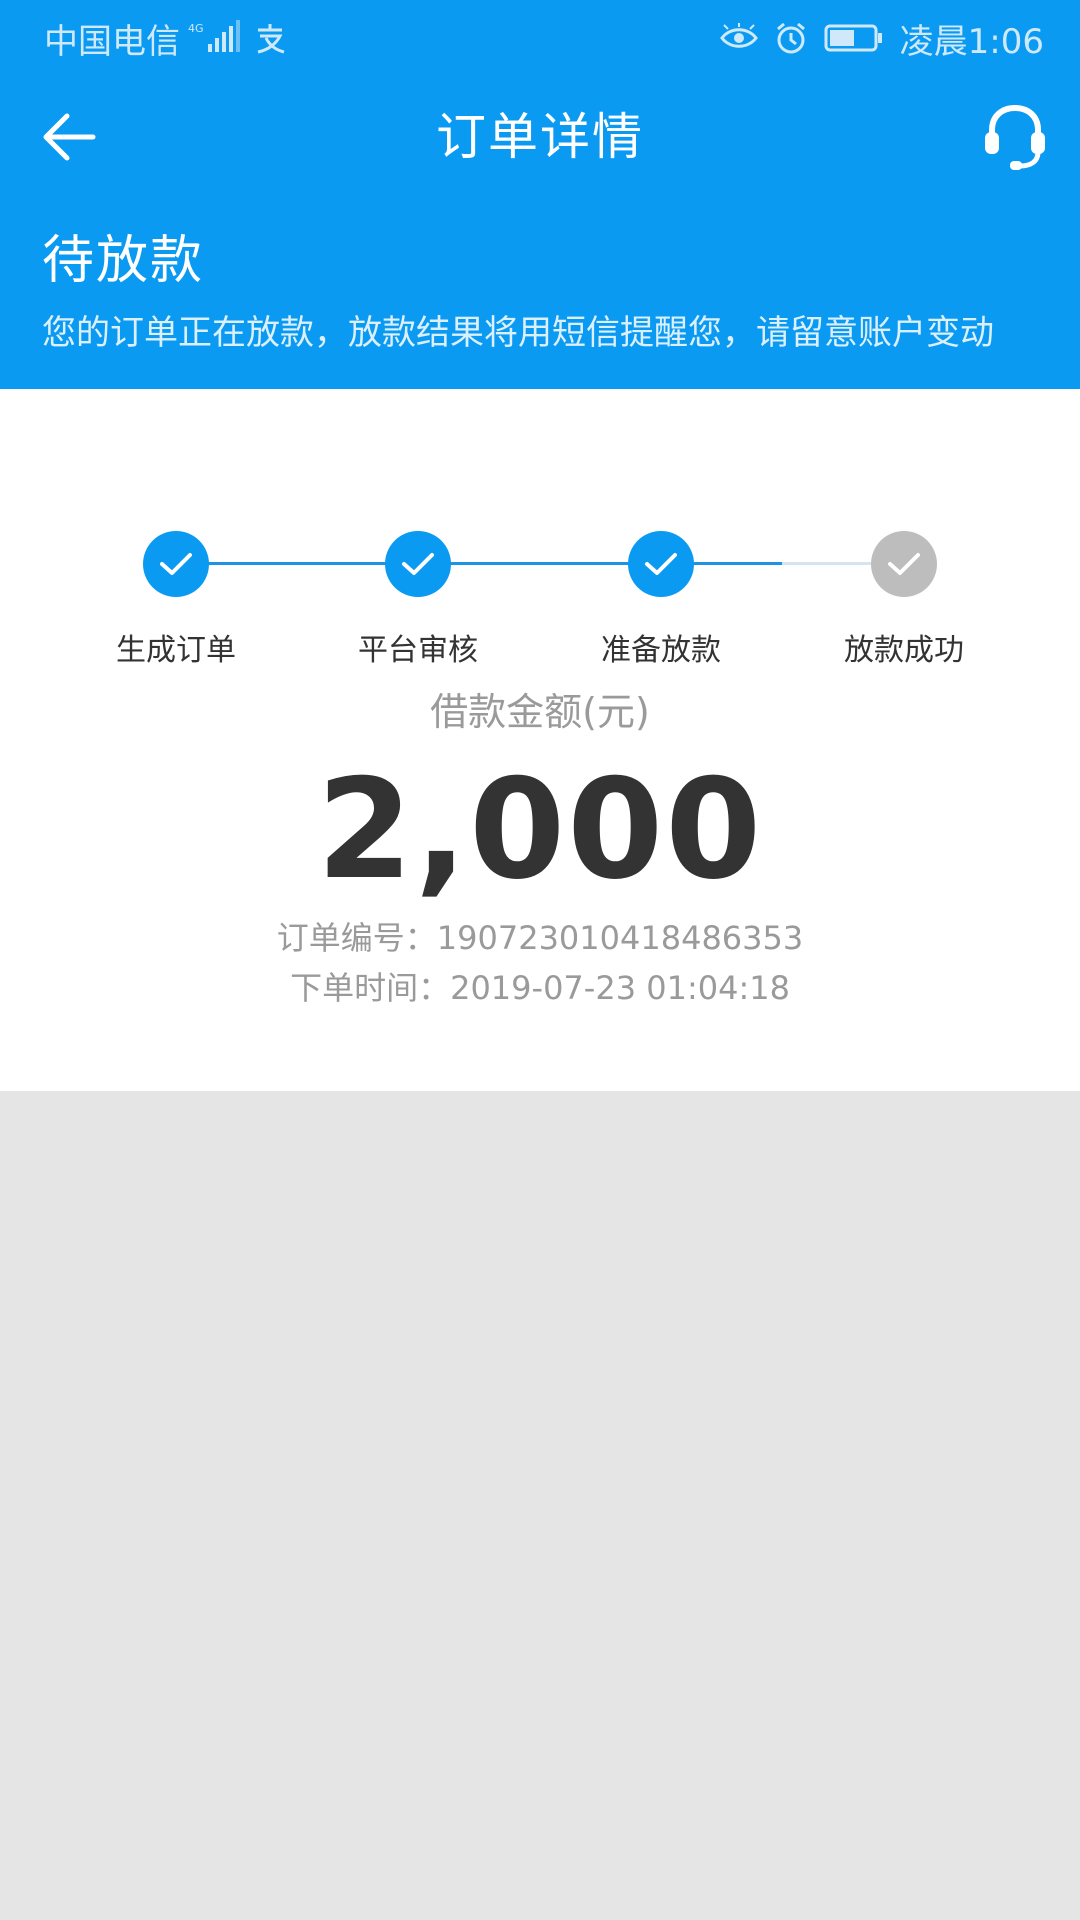 This screenshot has width=1080, height=1920. I want to click on page-title: 订单详情, so click(540, 137).